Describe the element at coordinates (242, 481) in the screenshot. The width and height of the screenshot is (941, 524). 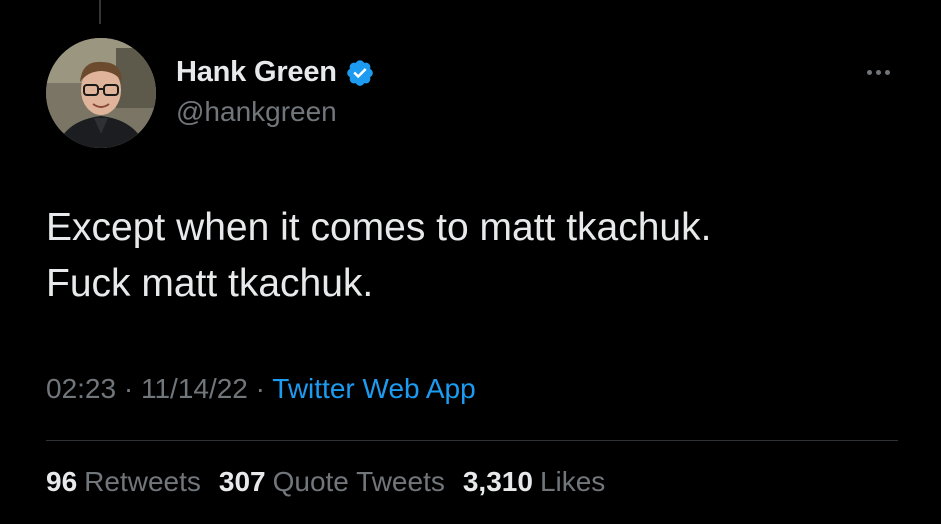
I see `quote-tweets-count: 307` at that location.